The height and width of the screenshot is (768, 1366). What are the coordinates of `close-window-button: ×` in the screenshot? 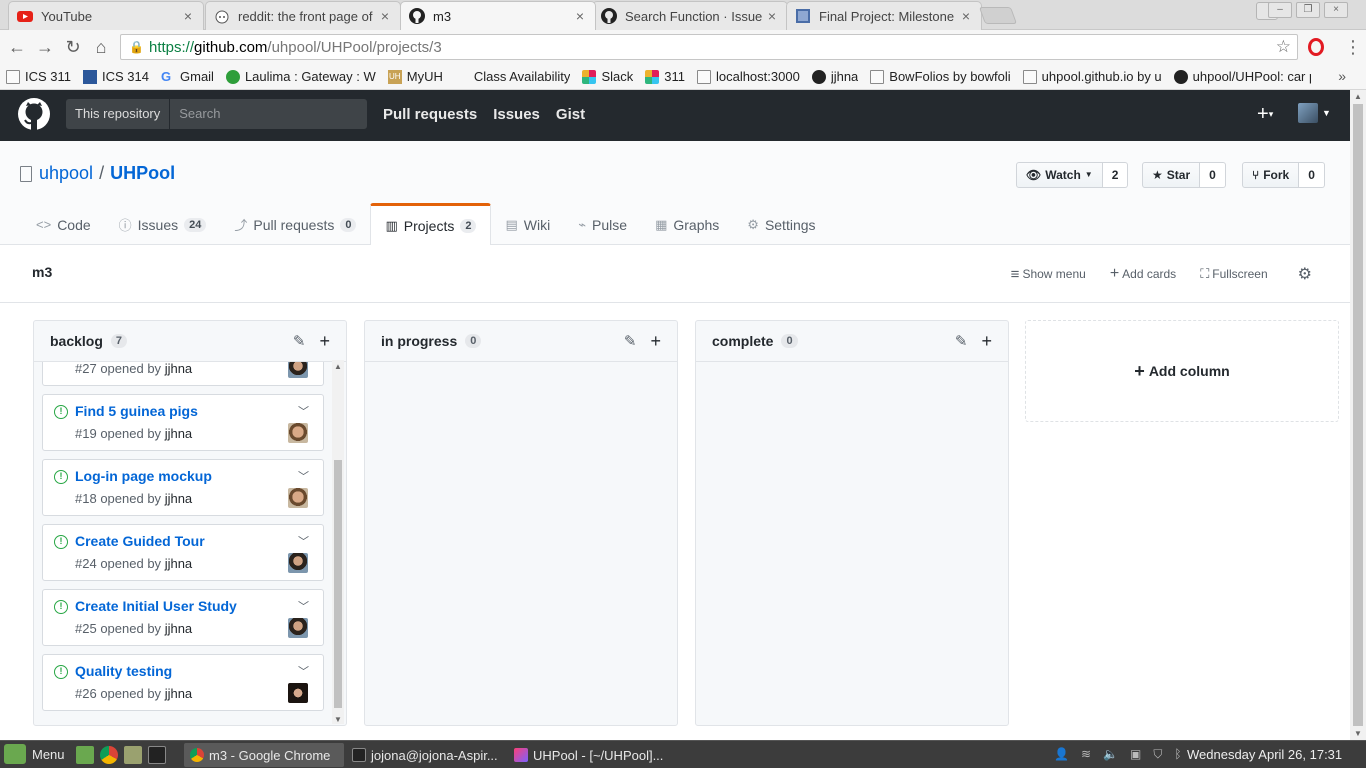 It's located at (1336, 10).